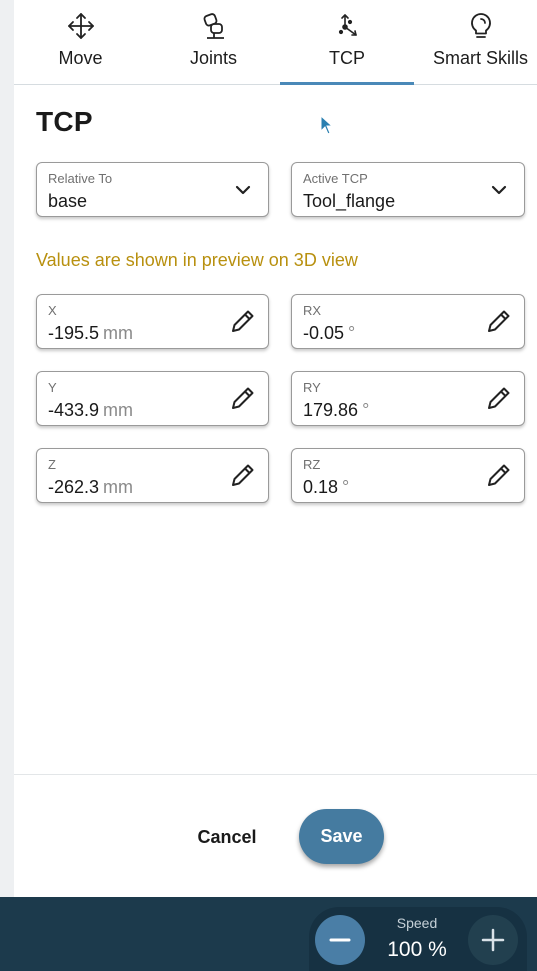  Describe the element at coordinates (64, 121) in the screenshot. I see `page-title: TCP` at that location.